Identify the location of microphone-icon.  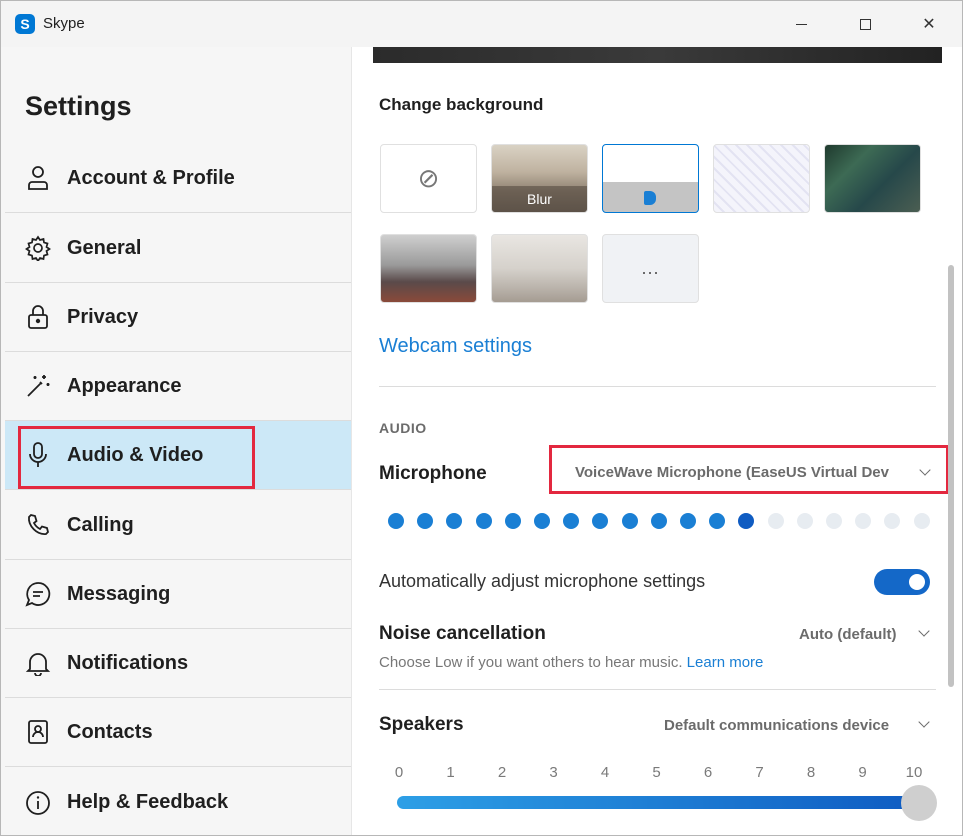
(38, 455).